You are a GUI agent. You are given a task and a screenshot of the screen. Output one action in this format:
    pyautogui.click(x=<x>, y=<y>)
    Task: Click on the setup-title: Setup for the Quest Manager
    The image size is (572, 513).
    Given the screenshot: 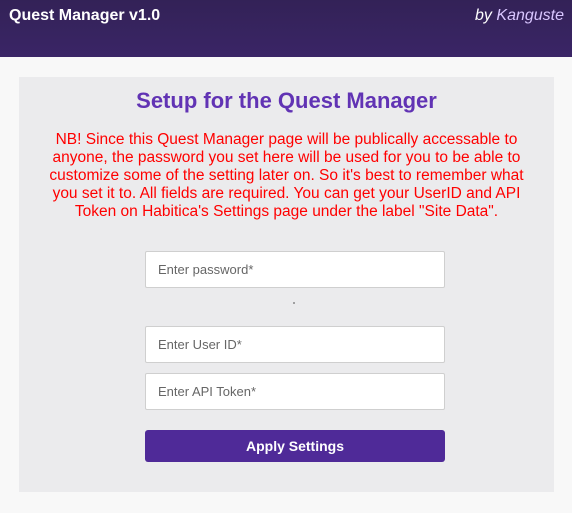 What is the action you would take?
    pyautogui.click(x=286, y=100)
    